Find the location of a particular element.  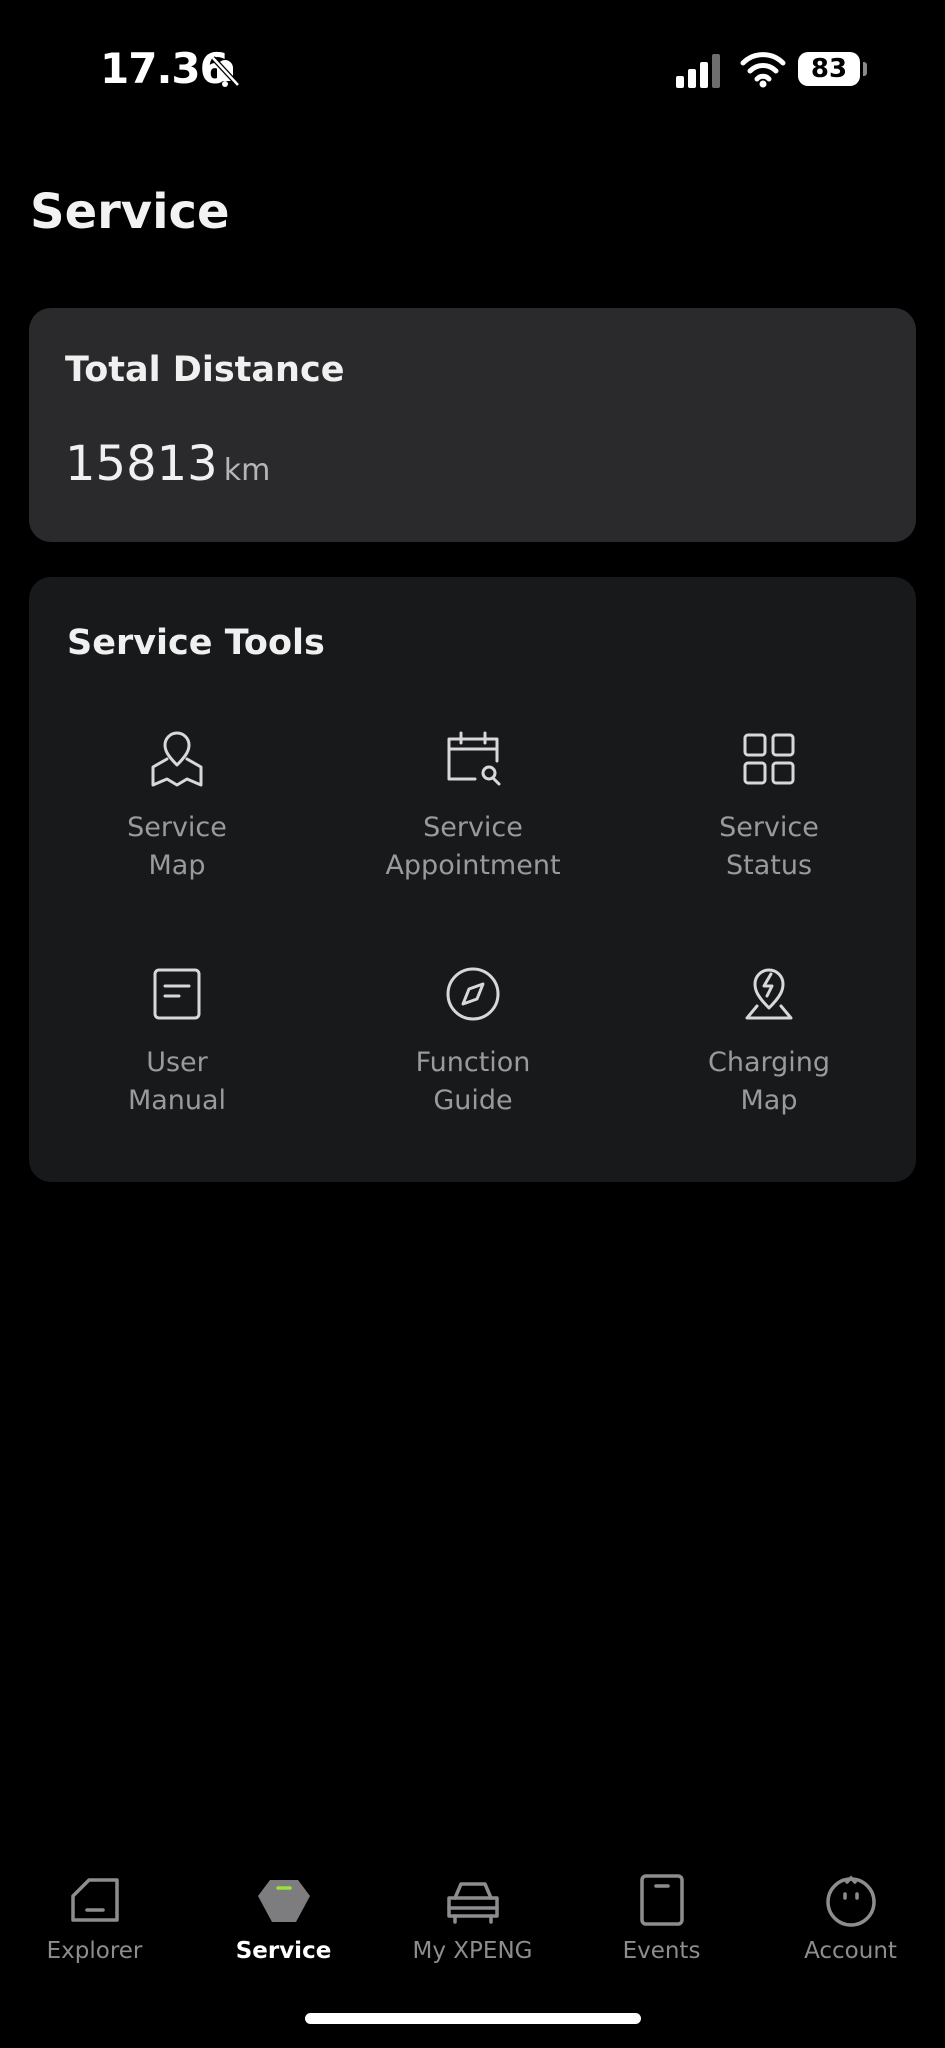

nav-explorer-label: Explorer is located at coordinates (94, 1951).